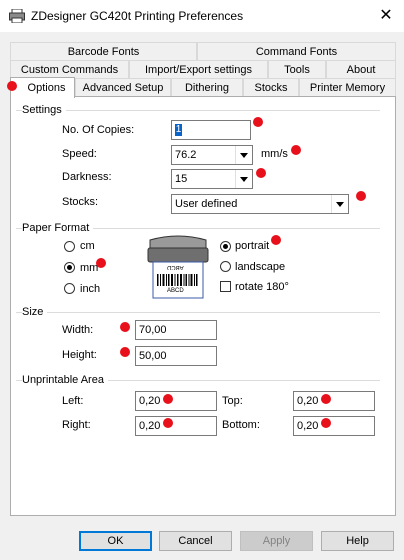  What do you see at coordinates (42, 87) in the screenshot?
I see `tab-options: Options` at bounding box center [42, 87].